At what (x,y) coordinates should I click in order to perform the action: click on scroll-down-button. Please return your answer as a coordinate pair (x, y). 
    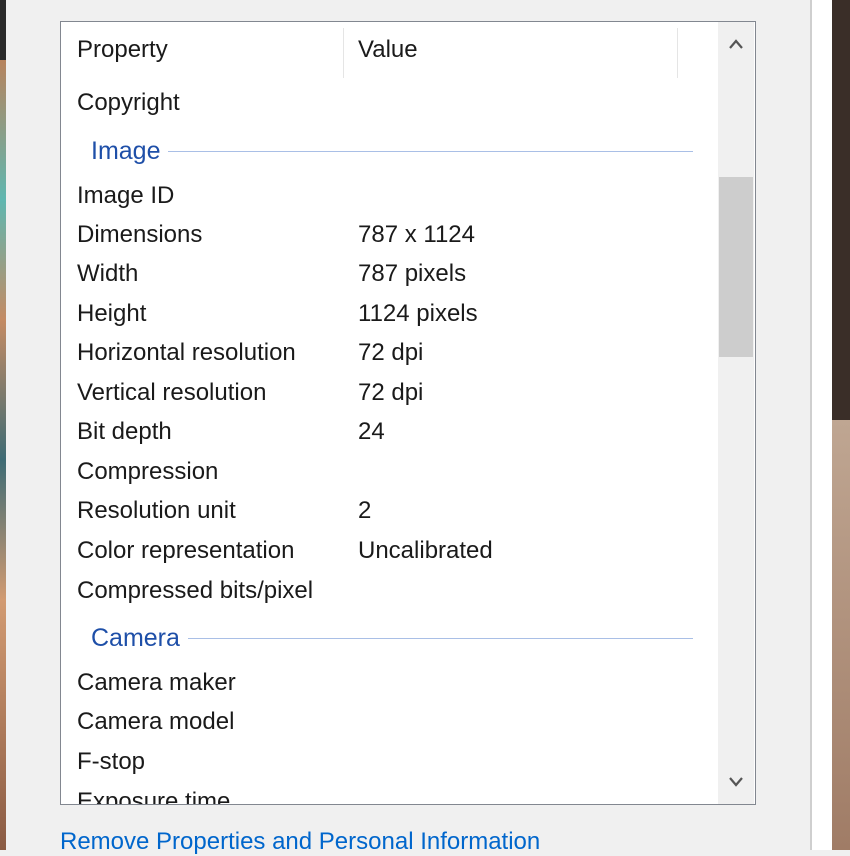
    Looking at the image, I should click on (736, 782).